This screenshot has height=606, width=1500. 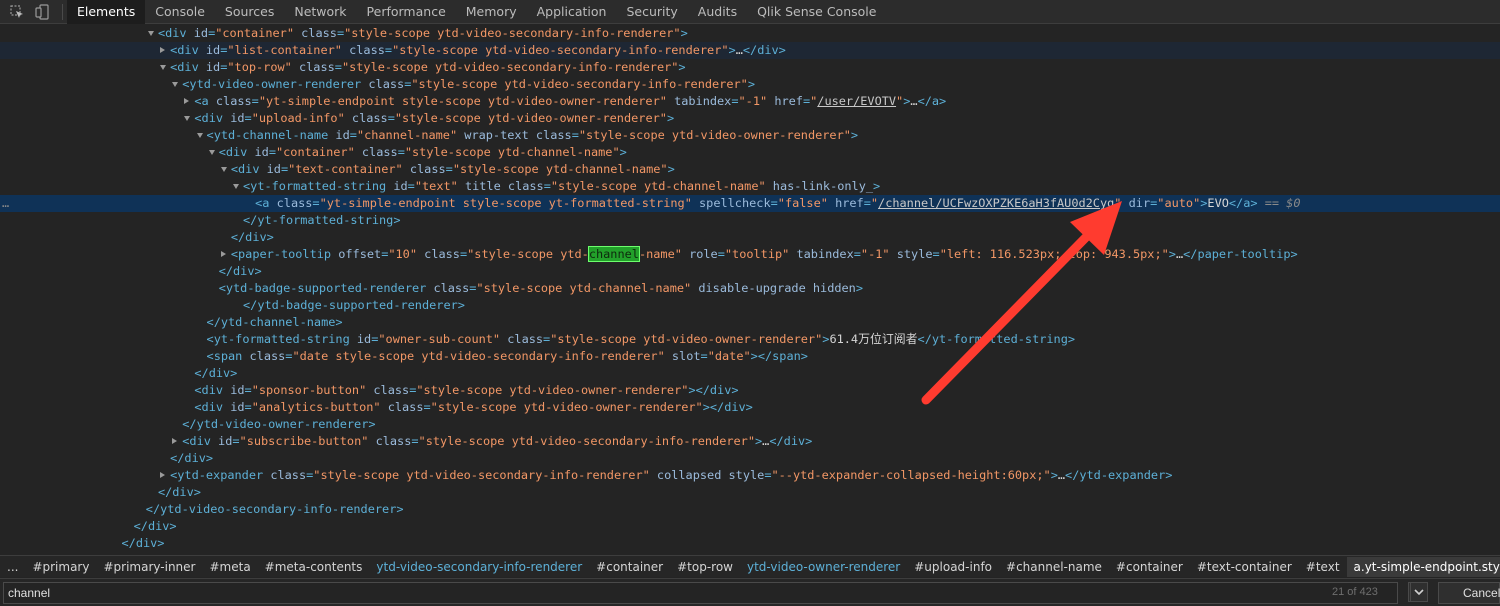 I want to click on breadcrumb-item: ytd-video-owner-renderer, so click(x=823, y=567).